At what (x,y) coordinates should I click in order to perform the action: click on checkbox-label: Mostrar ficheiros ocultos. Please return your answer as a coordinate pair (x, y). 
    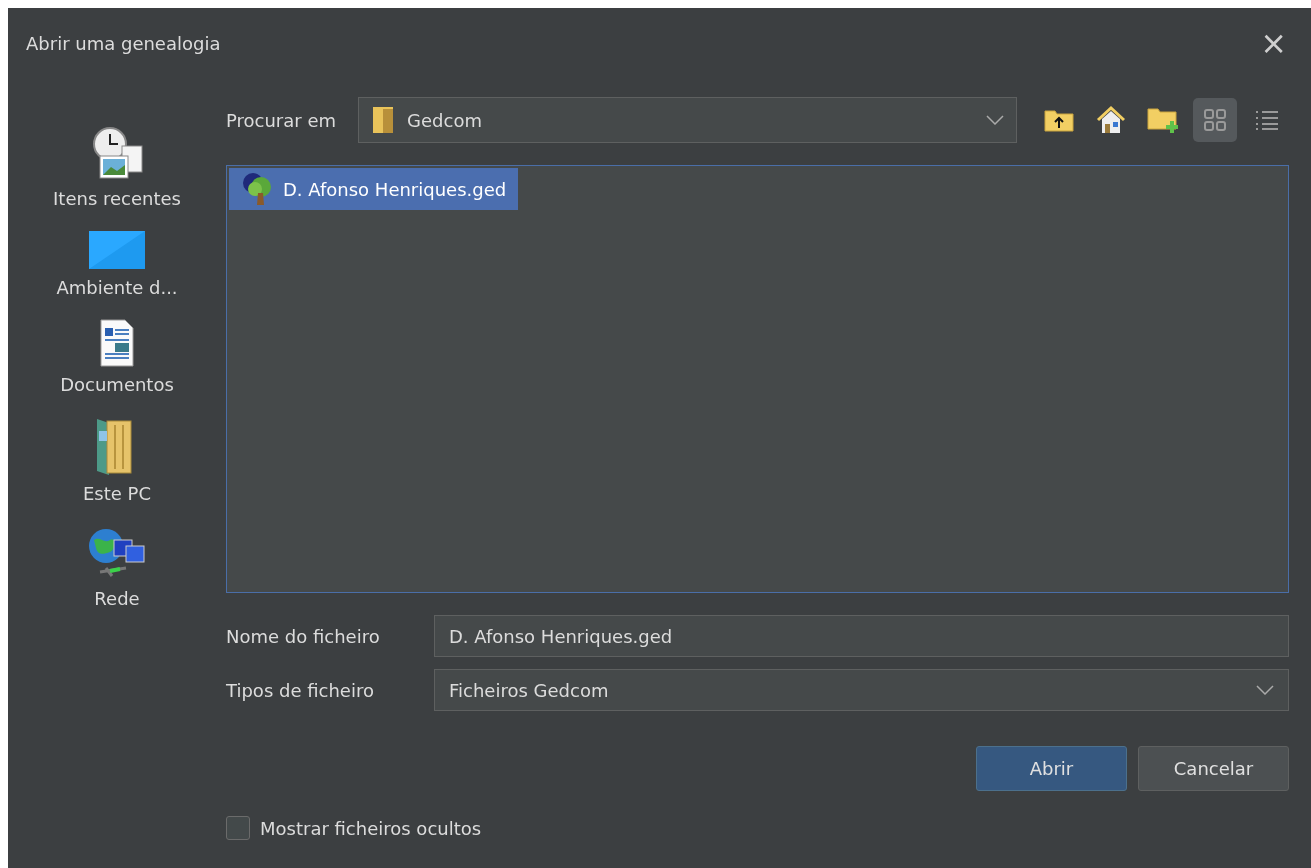
    Looking at the image, I should click on (371, 828).